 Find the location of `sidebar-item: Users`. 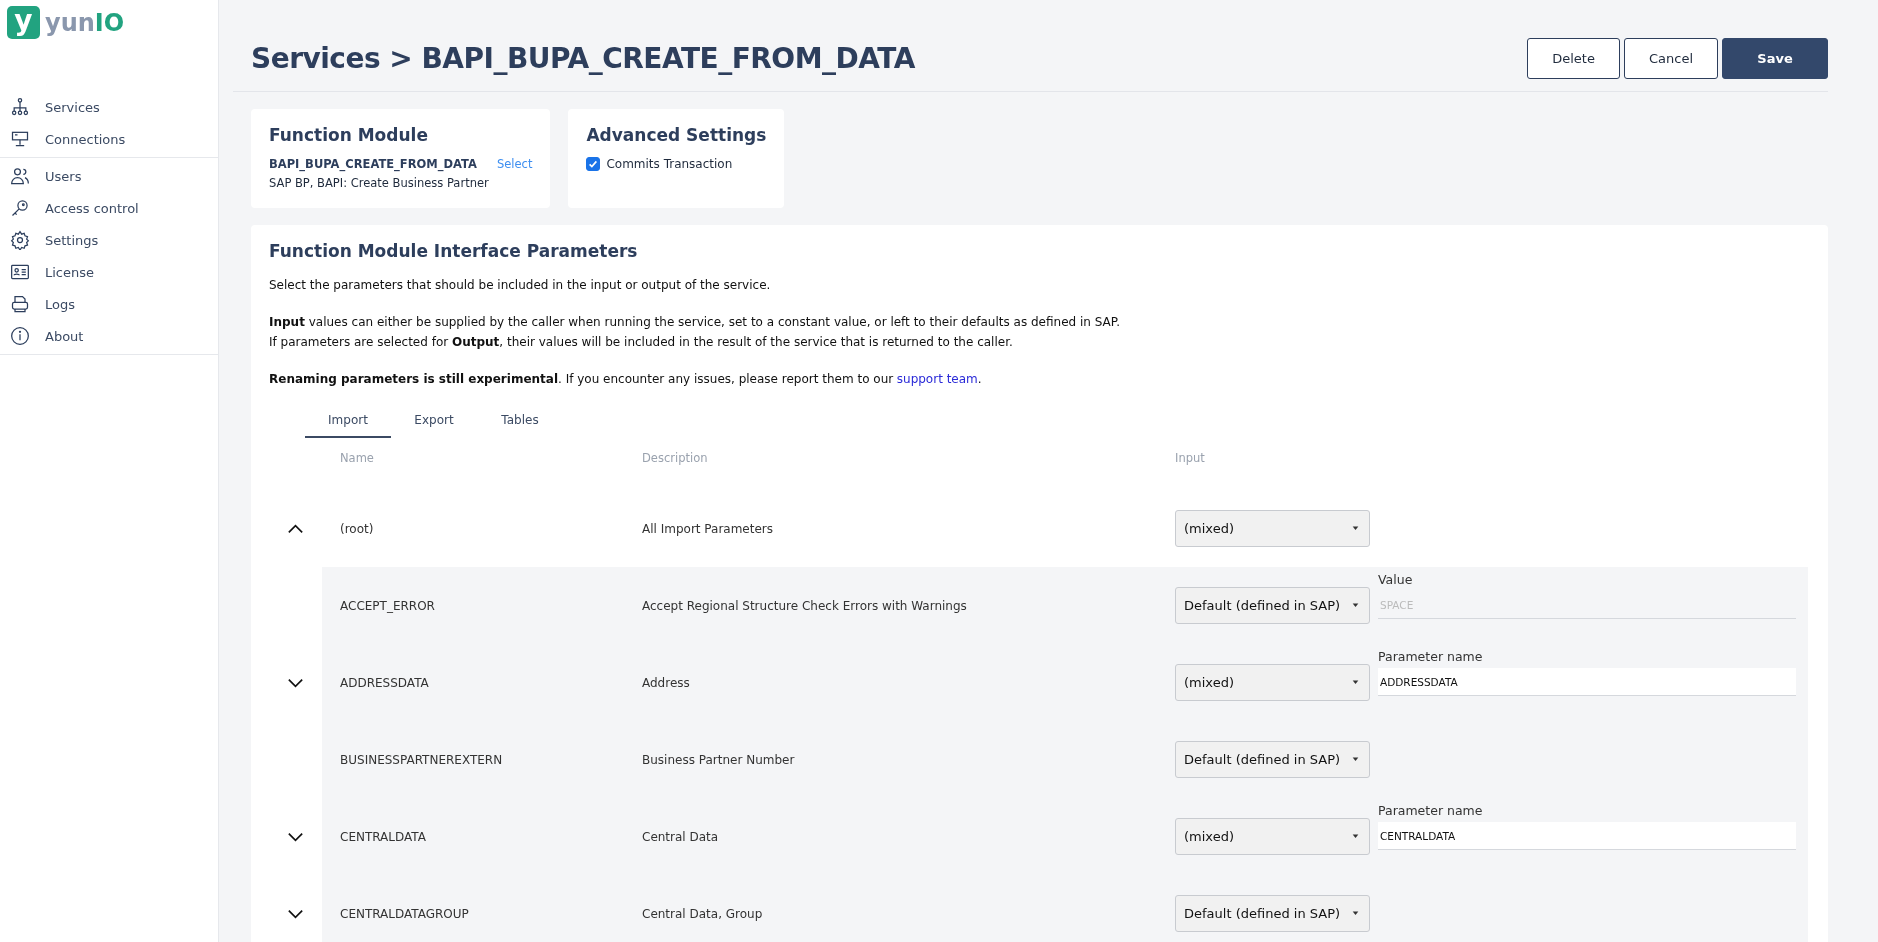

sidebar-item: Users is located at coordinates (109, 176).